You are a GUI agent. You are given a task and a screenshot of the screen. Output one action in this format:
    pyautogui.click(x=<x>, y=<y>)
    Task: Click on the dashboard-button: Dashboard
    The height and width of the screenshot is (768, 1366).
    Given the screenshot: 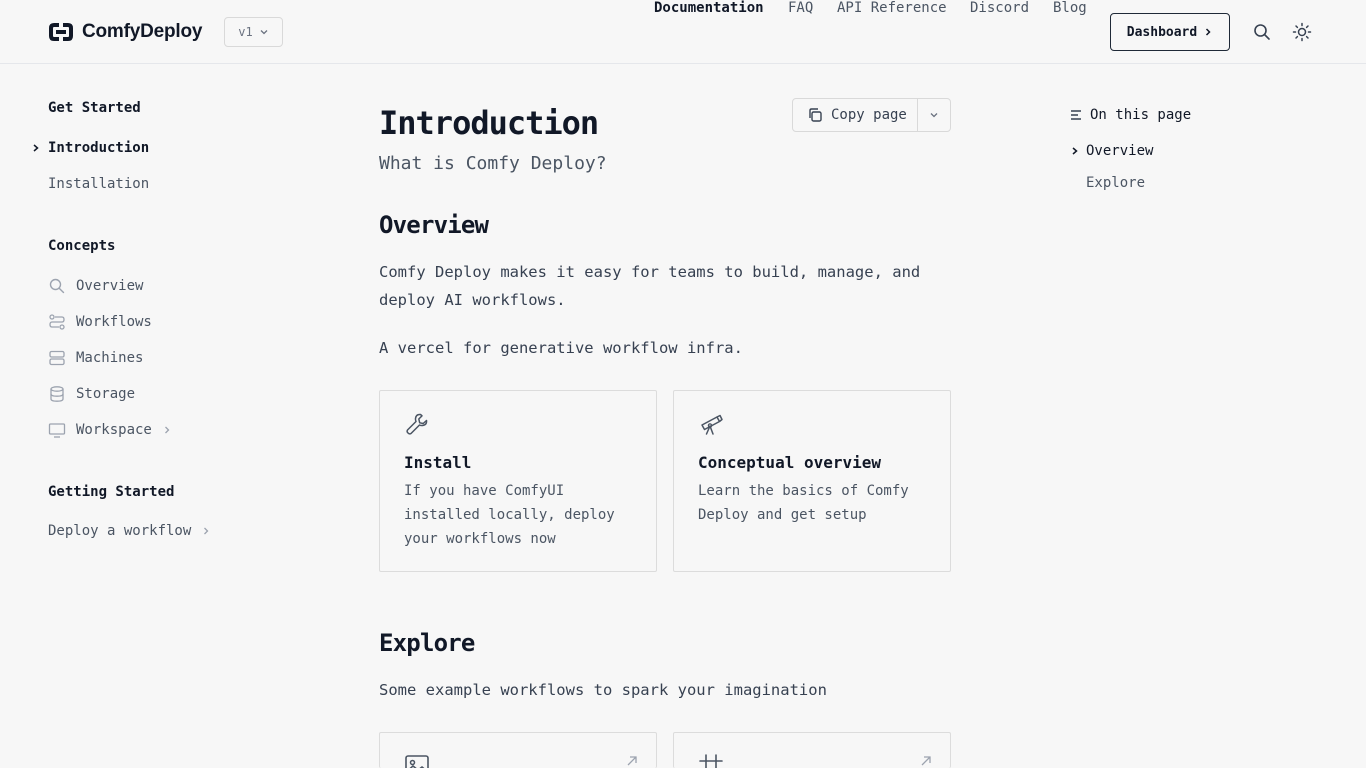 What is the action you would take?
    pyautogui.click(x=1170, y=32)
    